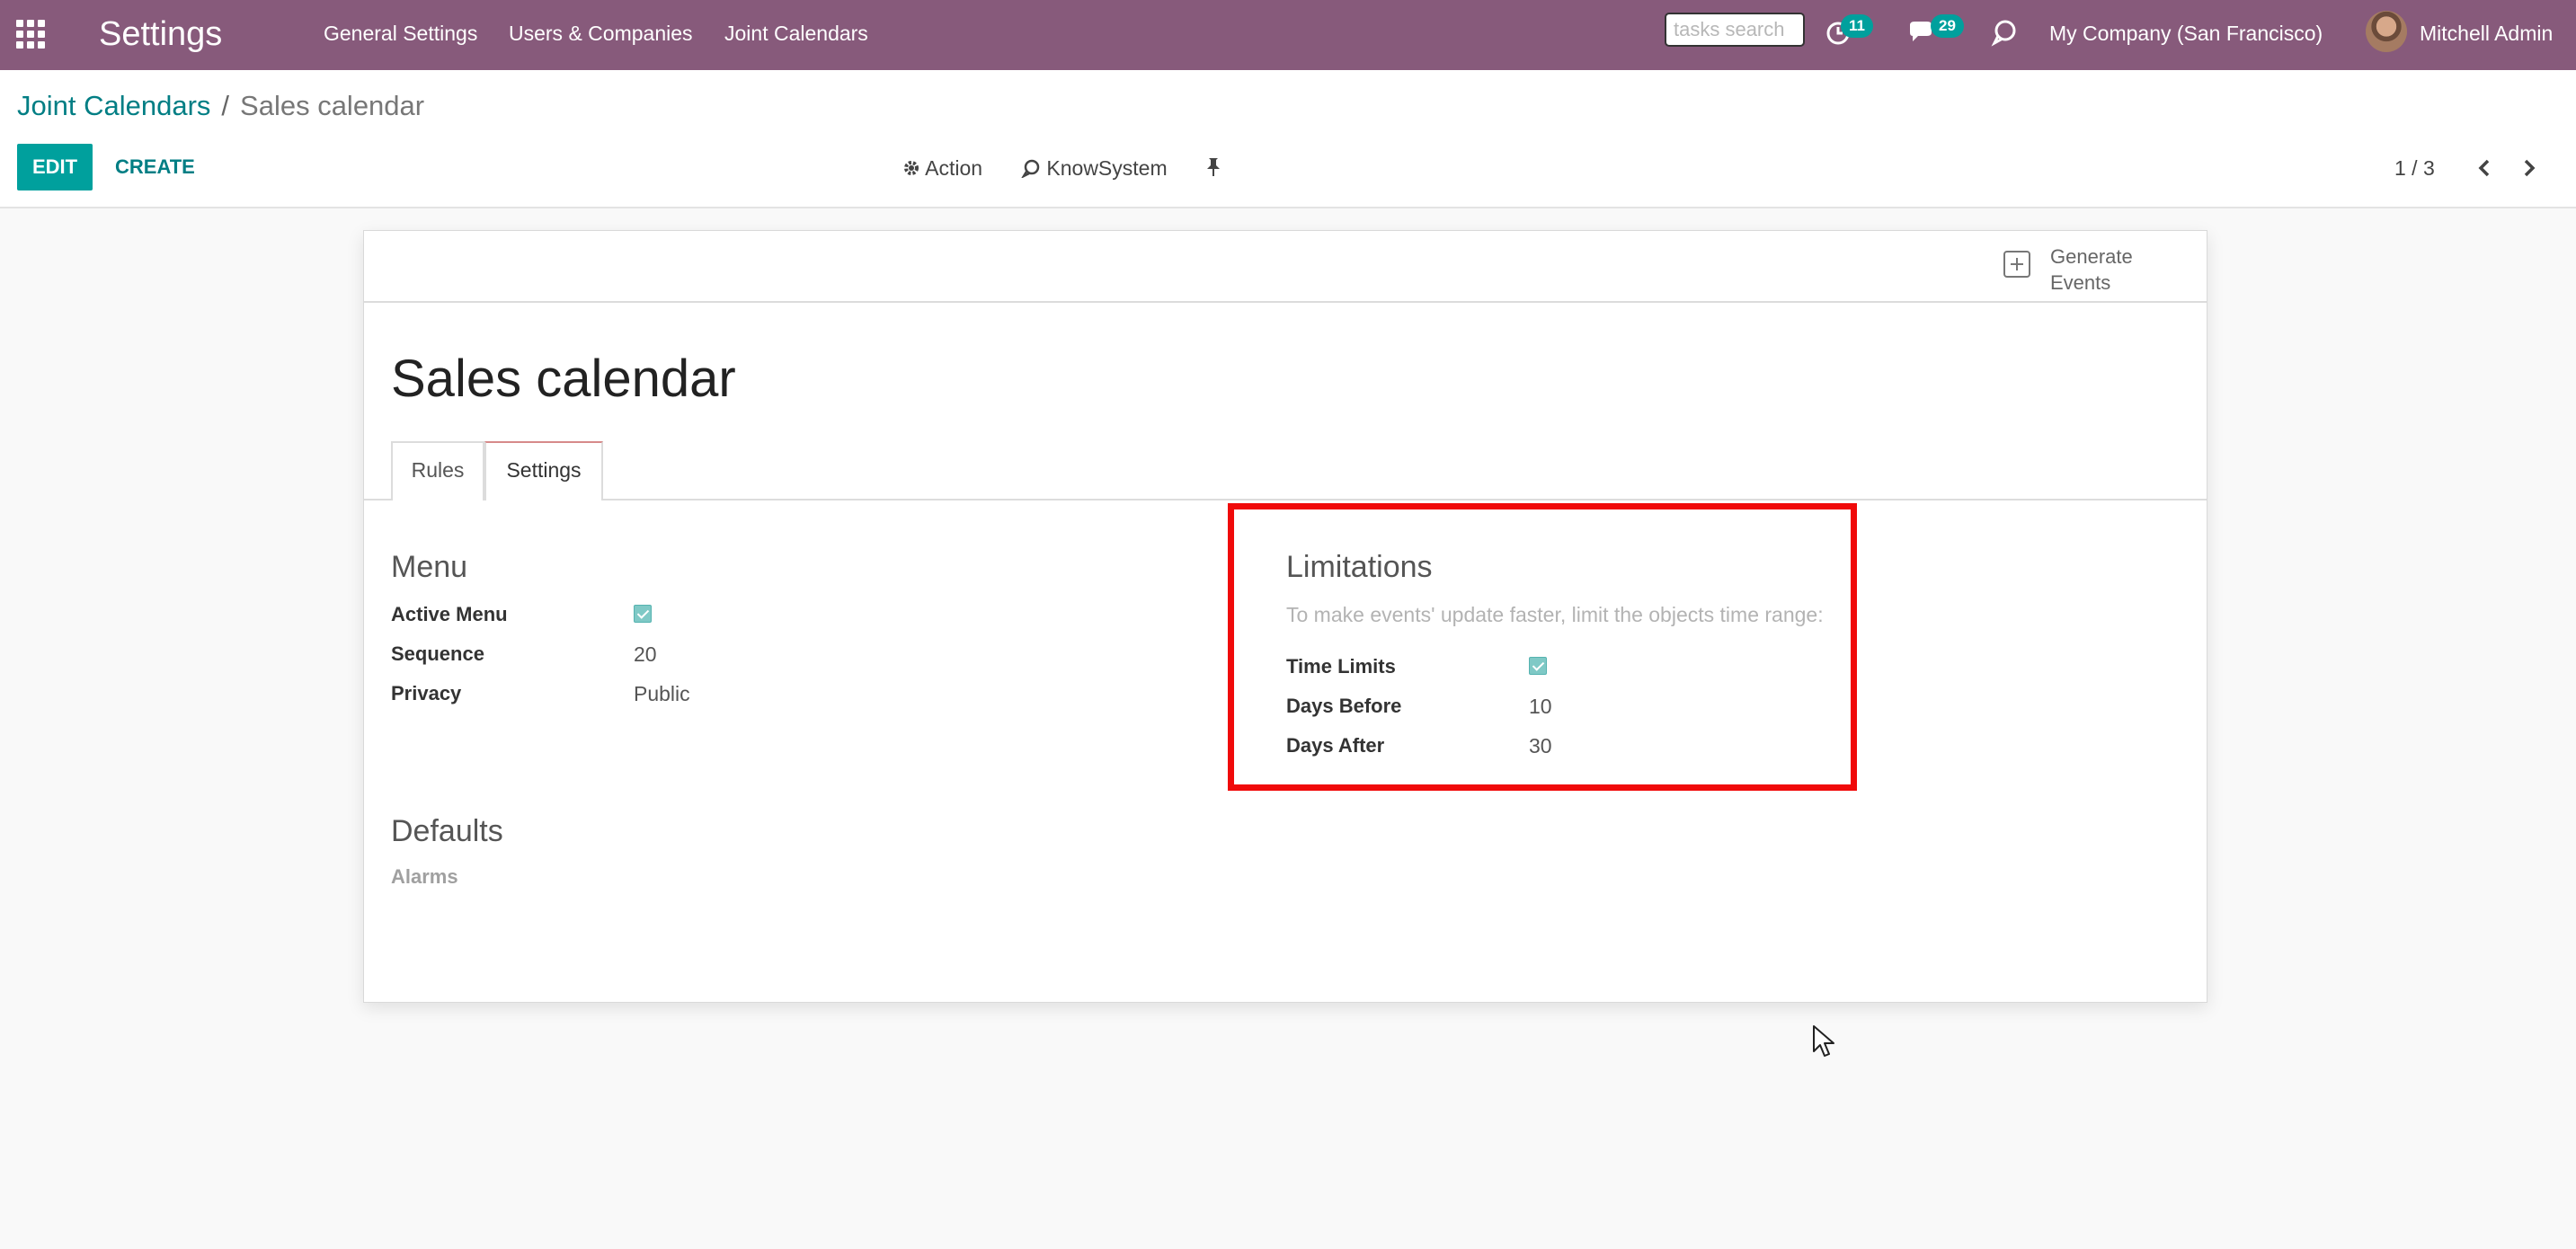  I want to click on notebook-tabs: Rules Settings, so click(1285, 470).